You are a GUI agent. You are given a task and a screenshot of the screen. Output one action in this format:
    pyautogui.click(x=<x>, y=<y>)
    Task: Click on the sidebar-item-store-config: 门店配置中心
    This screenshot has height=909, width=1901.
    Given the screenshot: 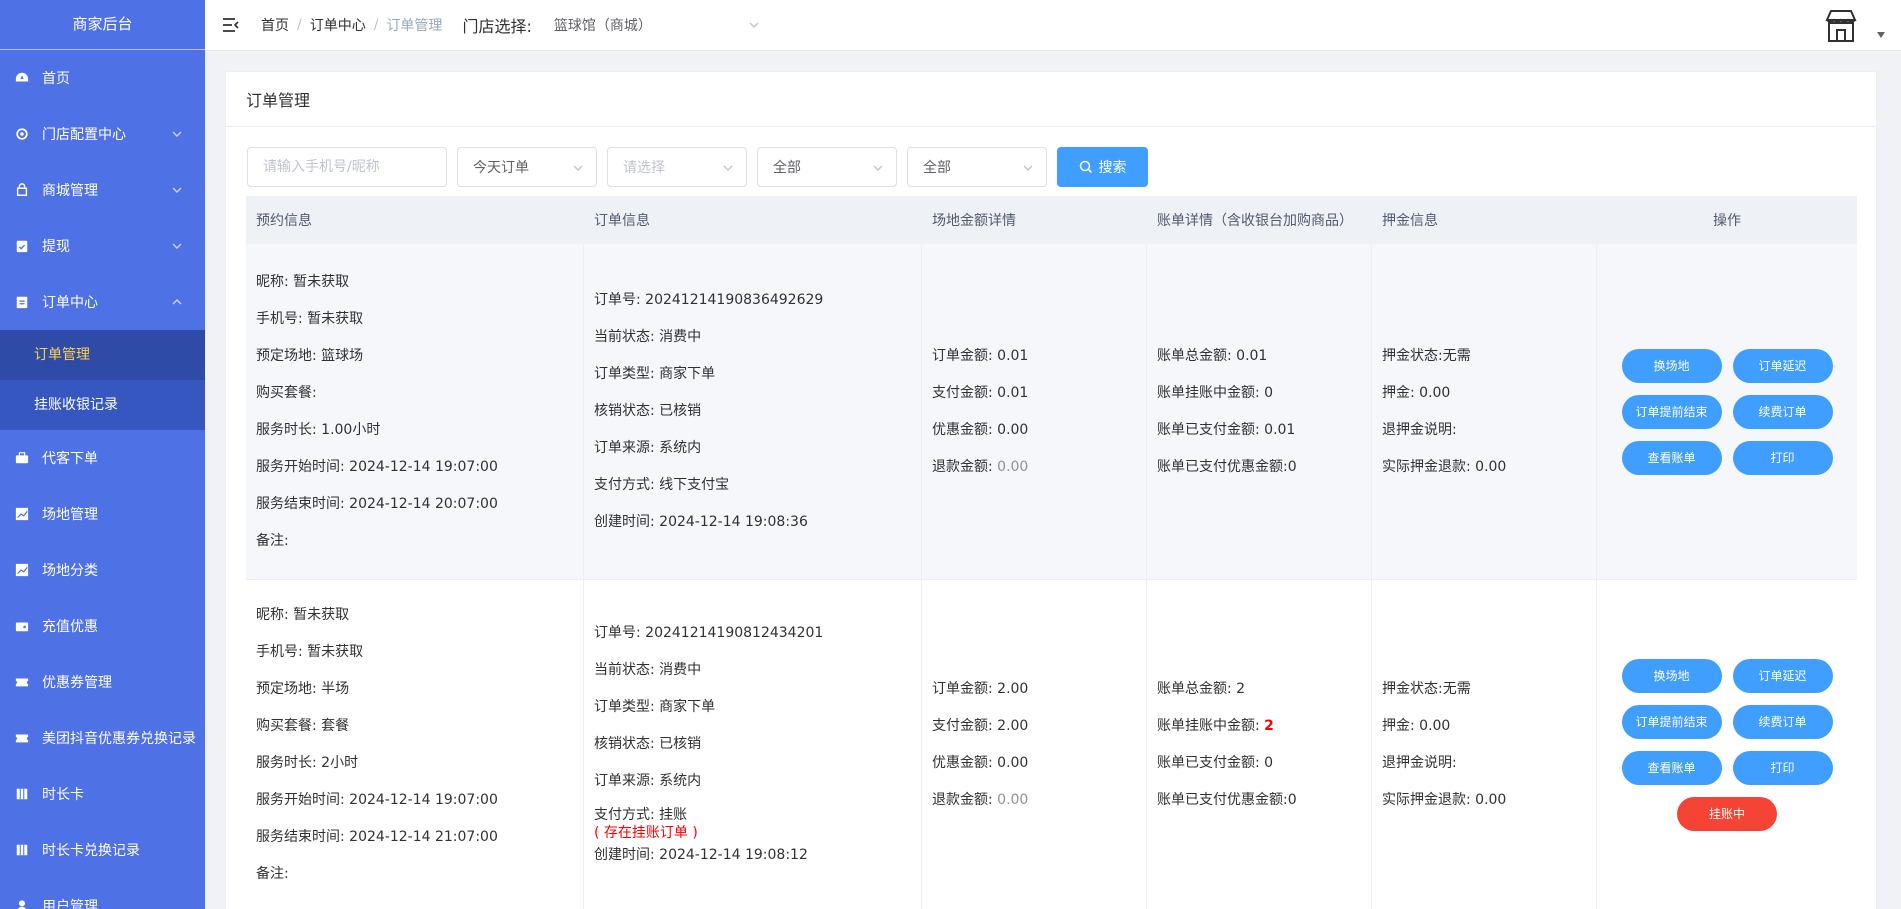 What is the action you would take?
    pyautogui.click(x=102, y=134)
    